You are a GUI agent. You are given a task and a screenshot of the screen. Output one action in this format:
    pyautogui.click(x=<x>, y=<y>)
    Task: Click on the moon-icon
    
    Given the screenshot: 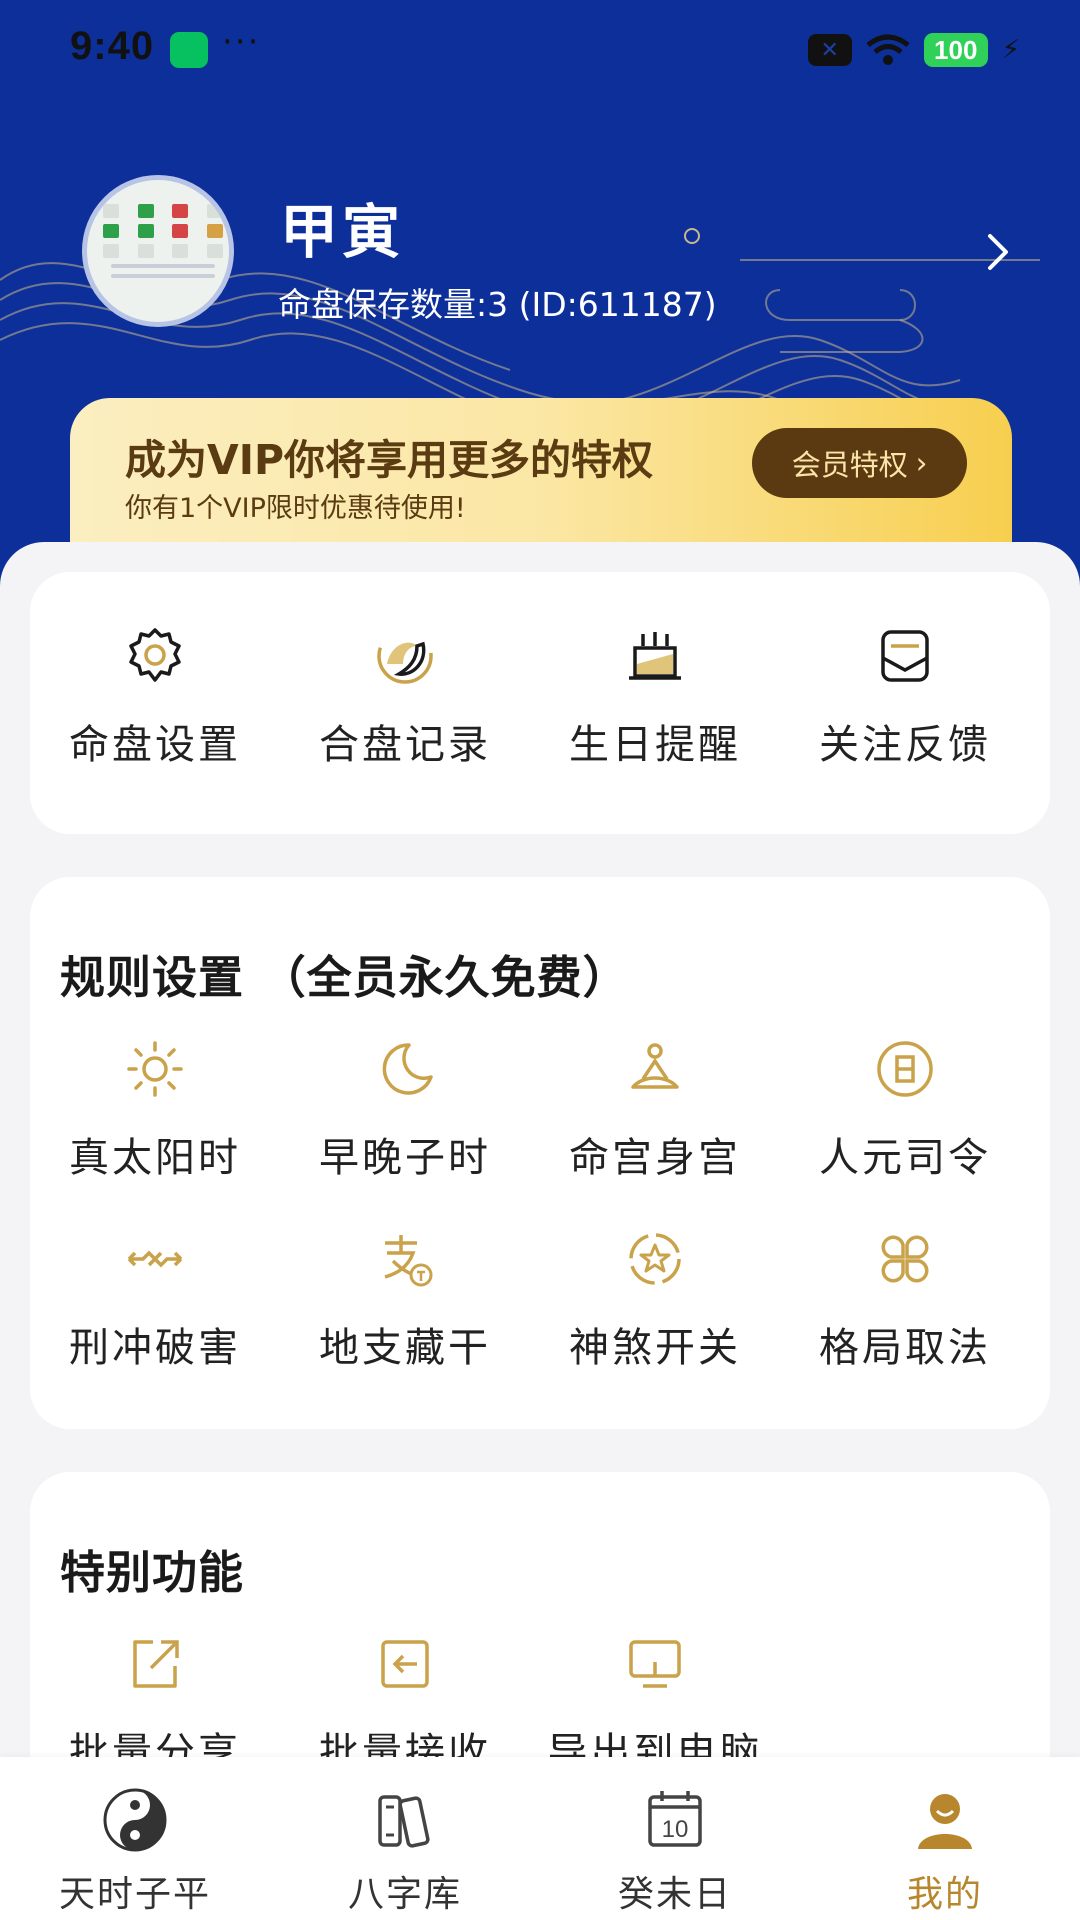 What is the action you would take?
    pyautogui.click(x=407, y=1069)
    